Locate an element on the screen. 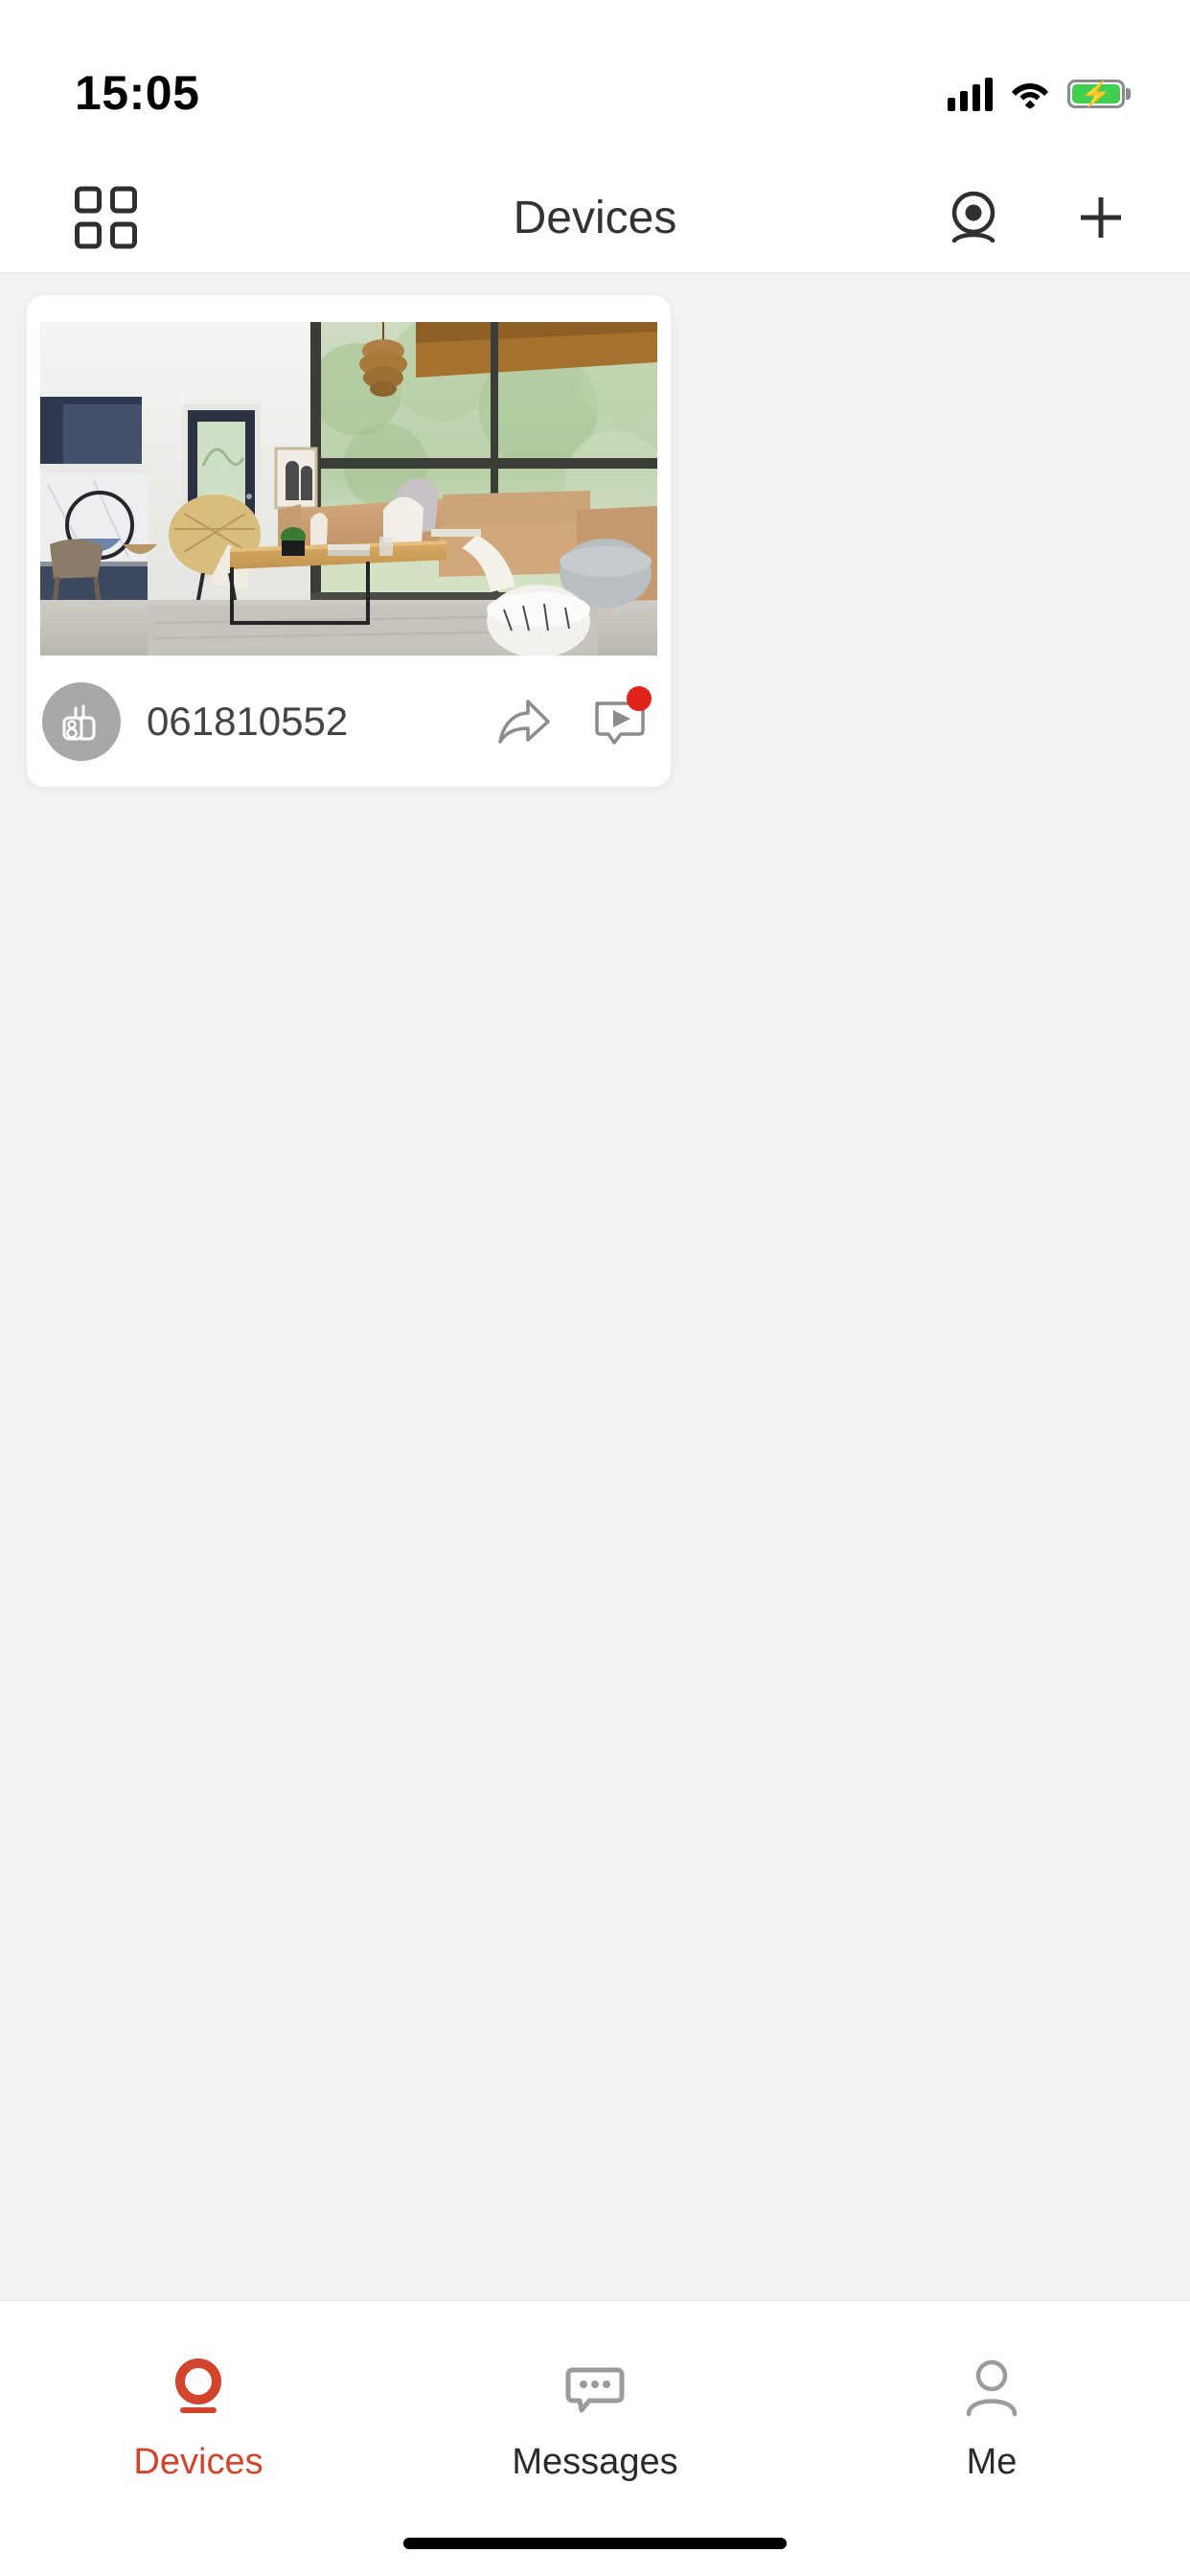  tab-devices-label: Devices is located at coordinates (198, 2462).